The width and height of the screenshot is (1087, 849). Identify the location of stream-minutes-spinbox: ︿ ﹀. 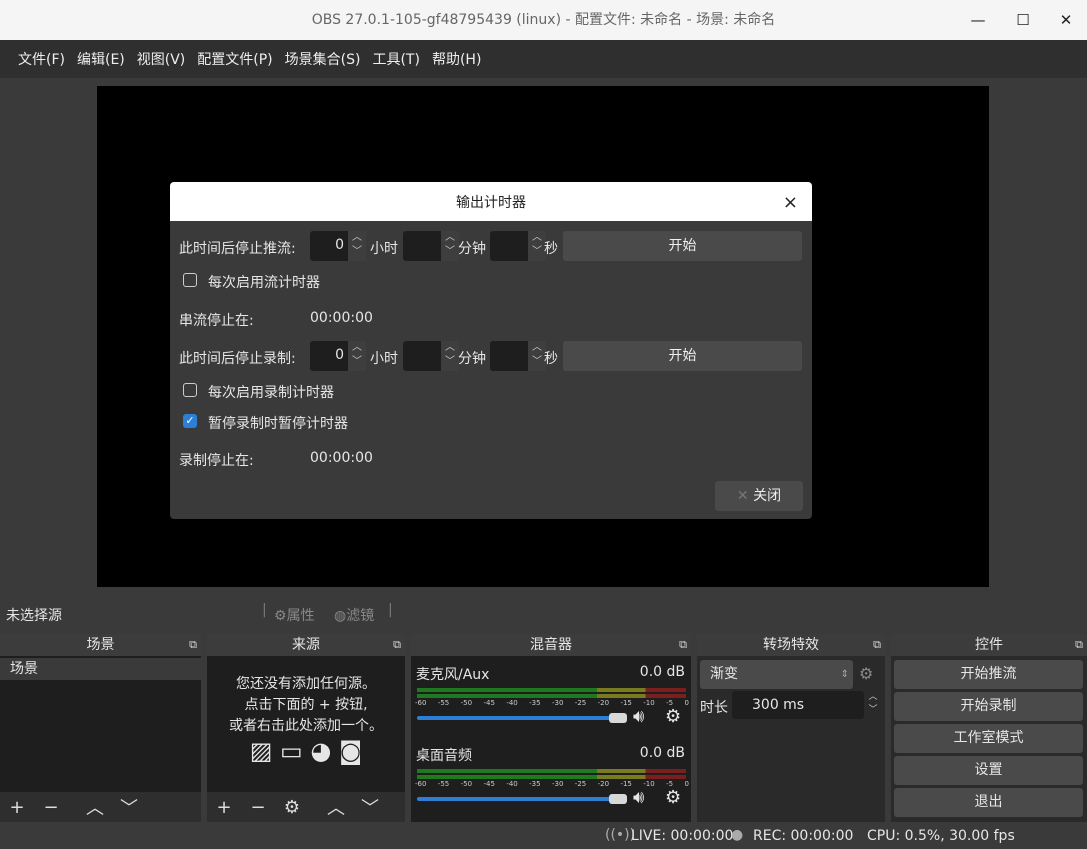
(431, 246).